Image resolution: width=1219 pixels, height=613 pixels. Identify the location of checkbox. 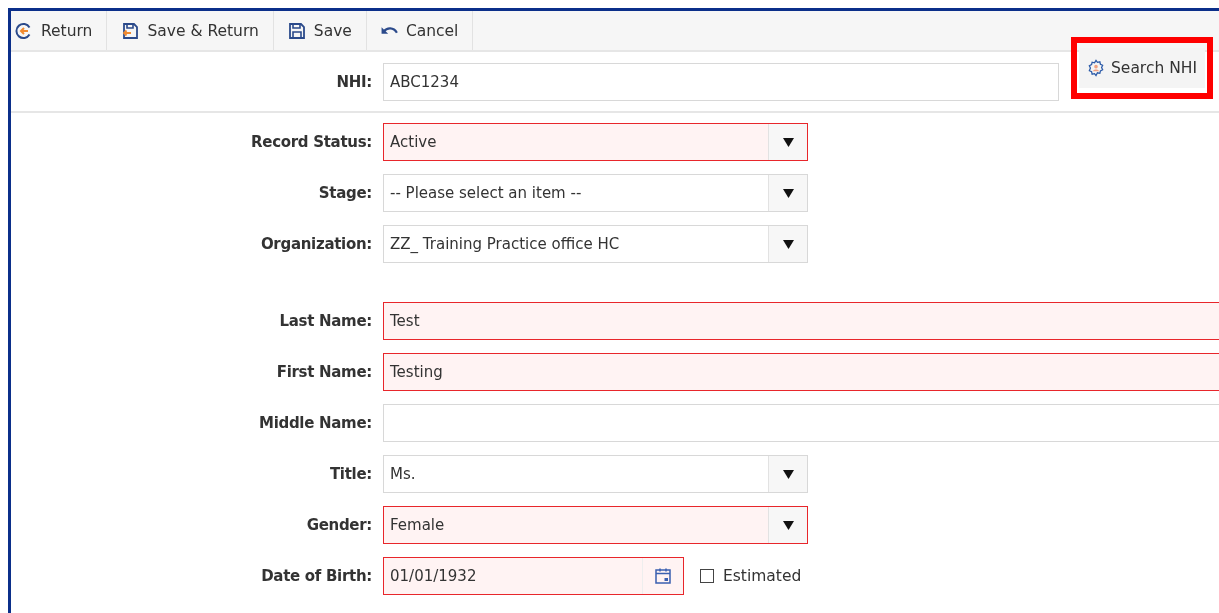
(707, 576).